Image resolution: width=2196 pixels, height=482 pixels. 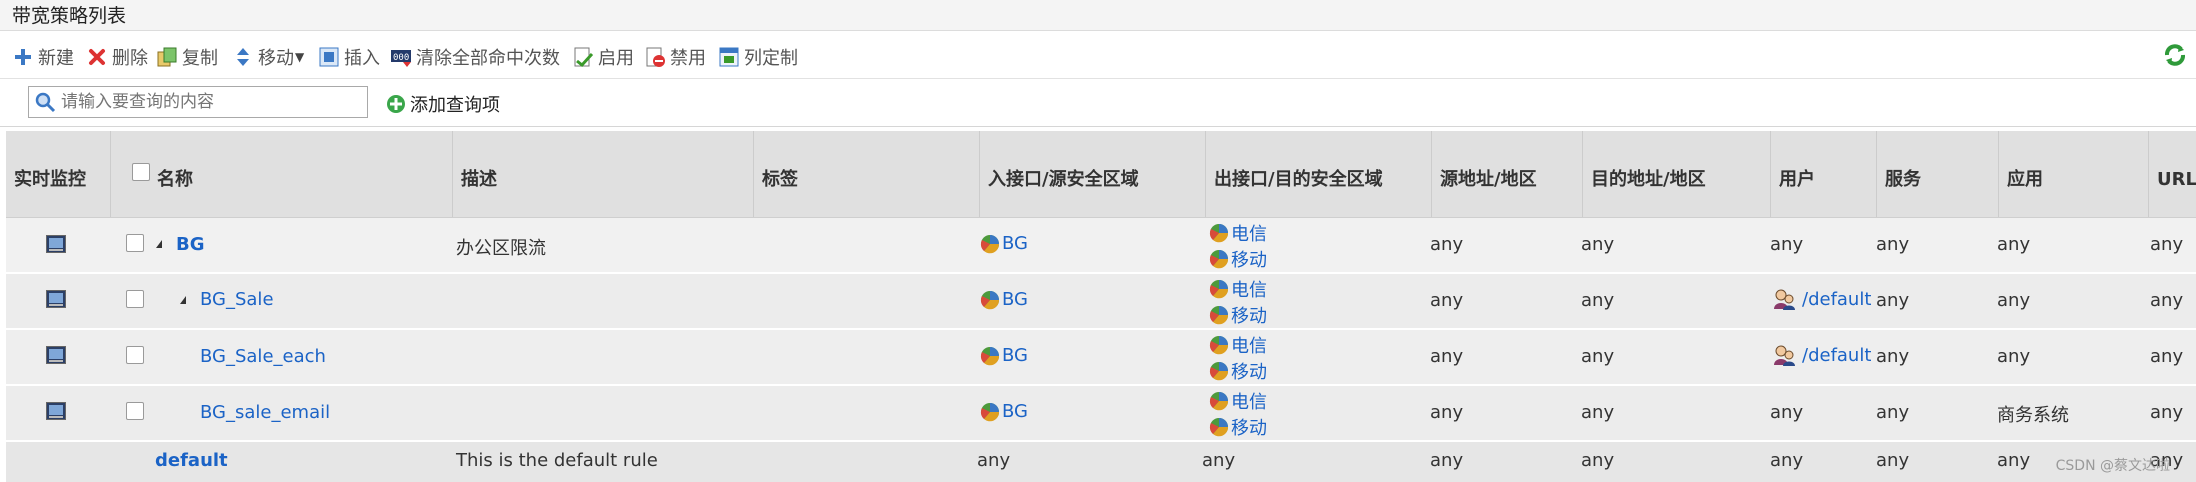 I want to click on column-custom-button: 列定制, so click(x=758, y=57).